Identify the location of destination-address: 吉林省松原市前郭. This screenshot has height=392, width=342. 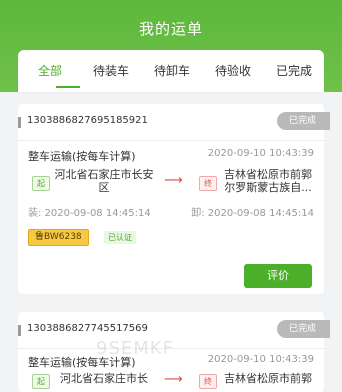
(268, 378).